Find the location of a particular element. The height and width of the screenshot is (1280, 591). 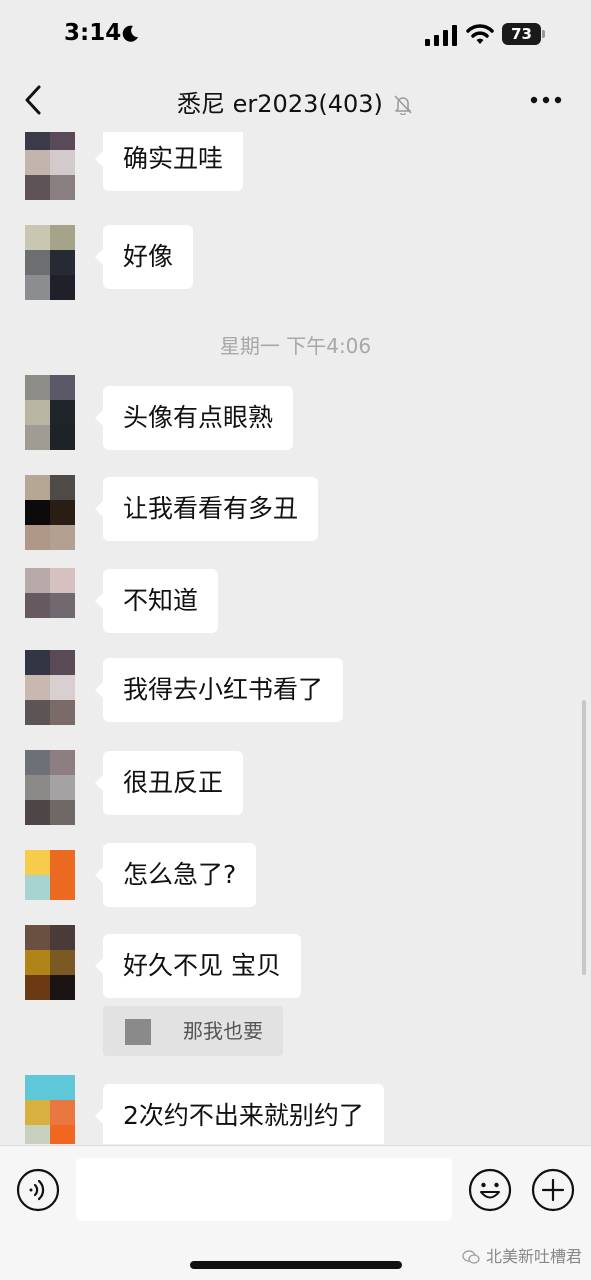

message-bubble: 确实丑哇 is located at coordinates (169, 161).